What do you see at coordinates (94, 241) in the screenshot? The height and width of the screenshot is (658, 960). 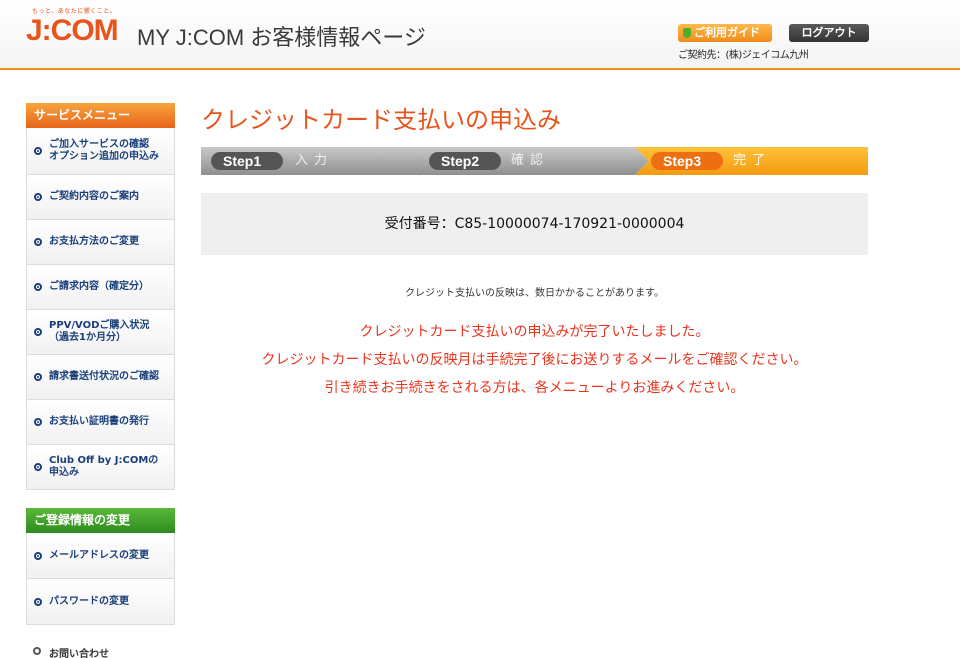 I see `sidebar-item-label: お支払方法のご変更` at bounding box center [94, 241].